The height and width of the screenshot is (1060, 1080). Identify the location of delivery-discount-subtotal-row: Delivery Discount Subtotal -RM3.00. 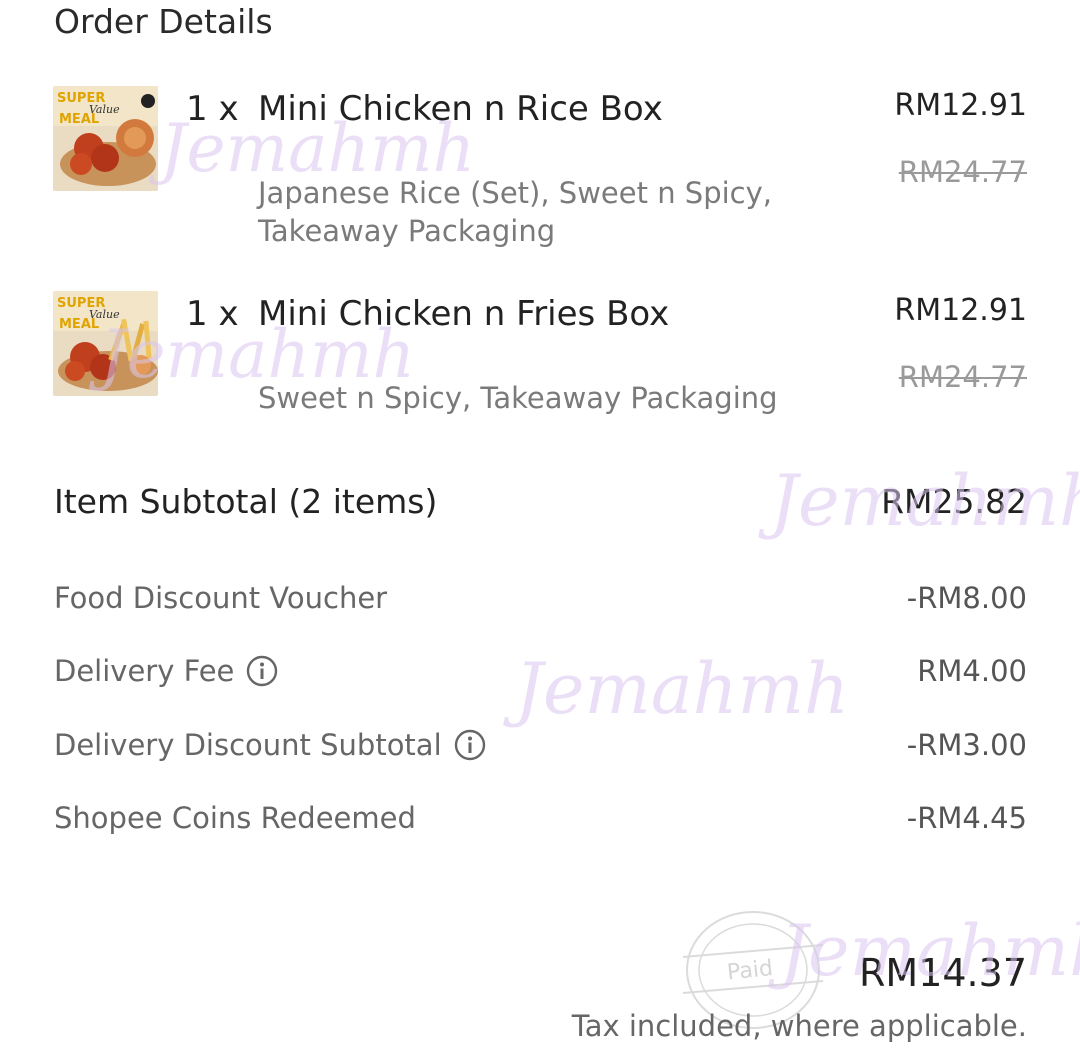
(540, 745).